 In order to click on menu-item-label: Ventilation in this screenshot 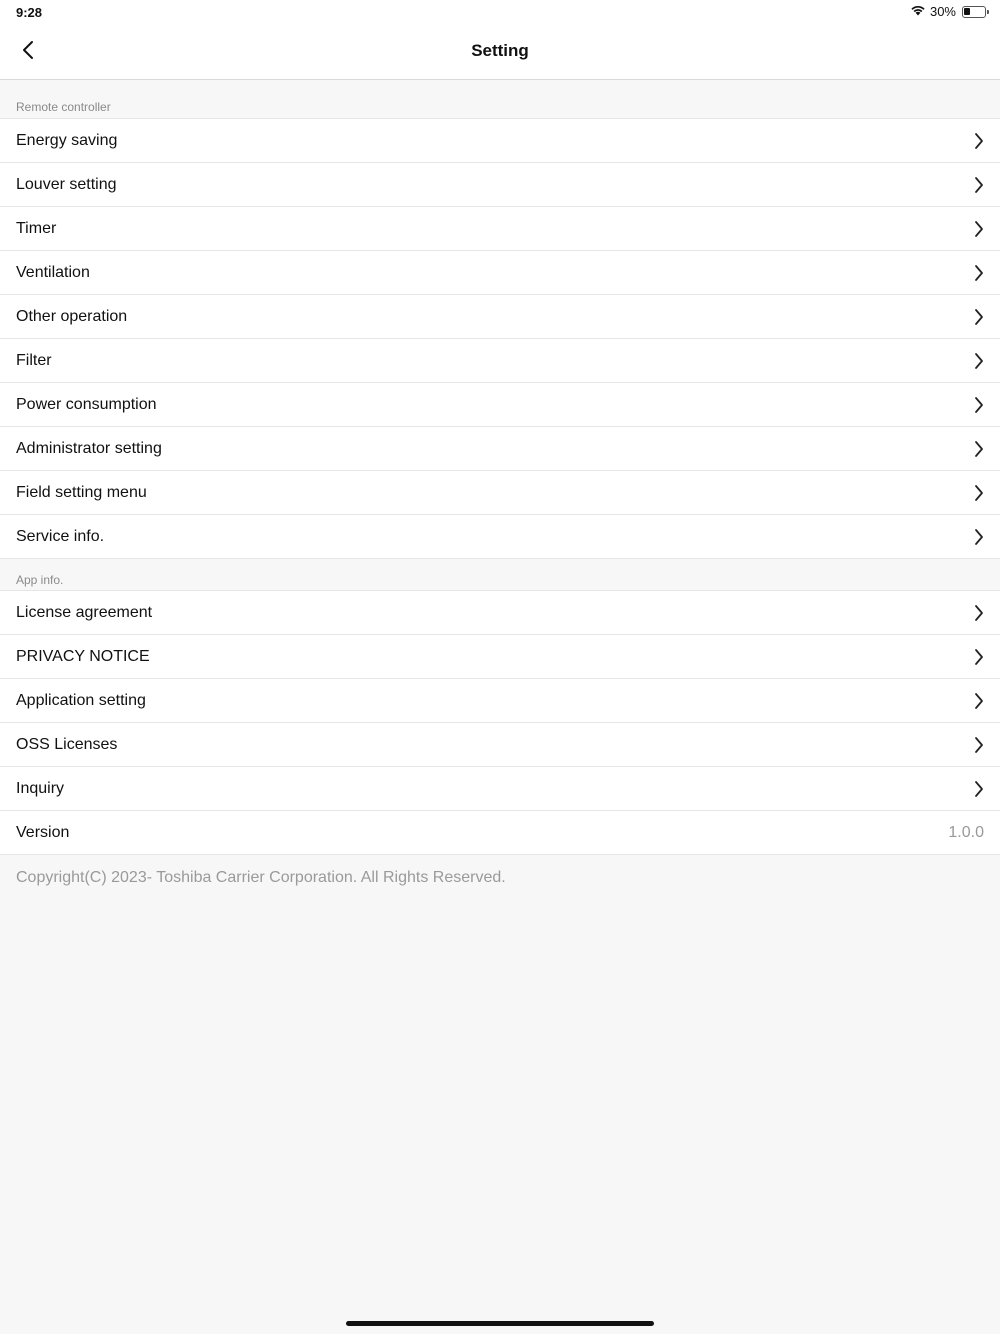, I will do `click(53, 272)`.